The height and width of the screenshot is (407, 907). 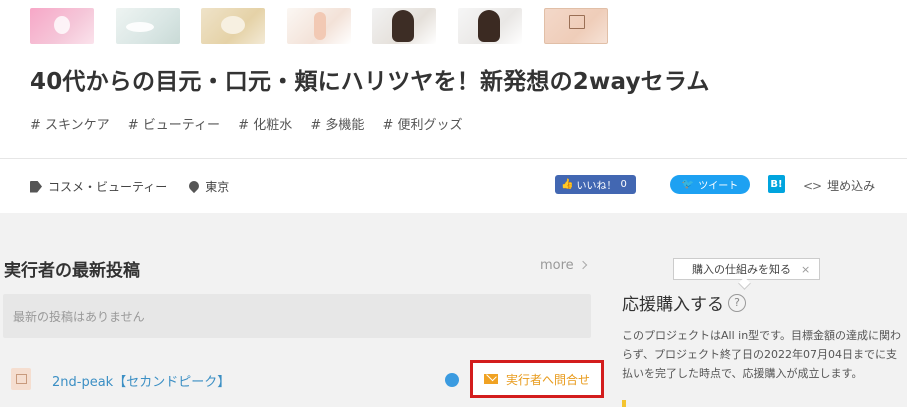 I want to click on embed-label: 埋め込み, so click(x=851, y=186).